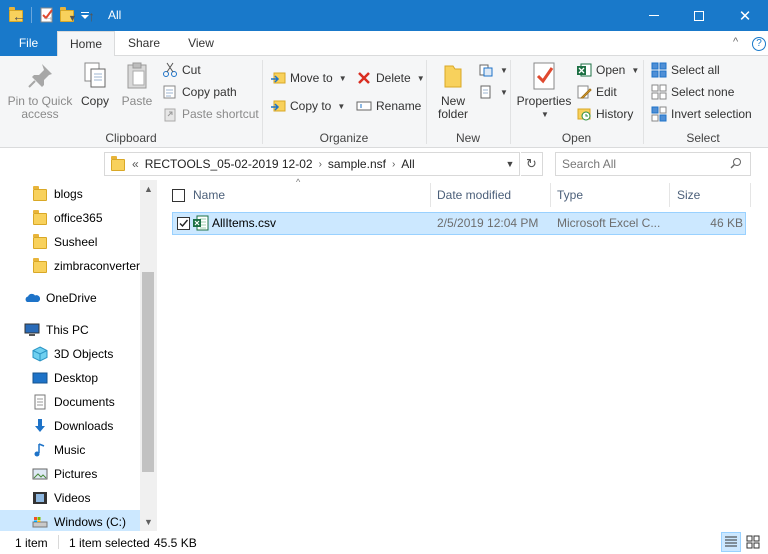  I want to click on properties-button: Properties ▼, so click(544, 90).